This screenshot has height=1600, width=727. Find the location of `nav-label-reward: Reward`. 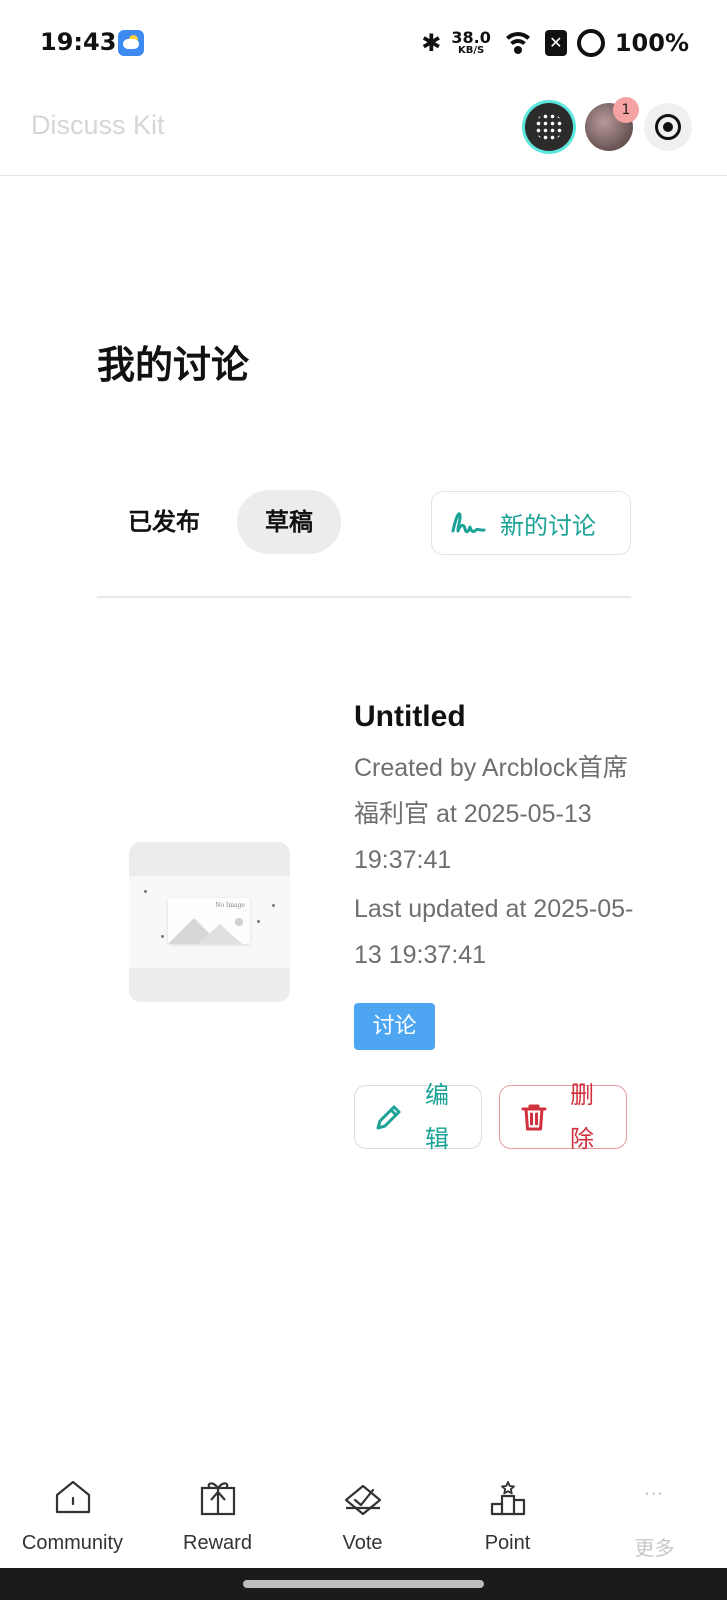

nav-label-reward: Reward is located at coordinates (217, 1543).